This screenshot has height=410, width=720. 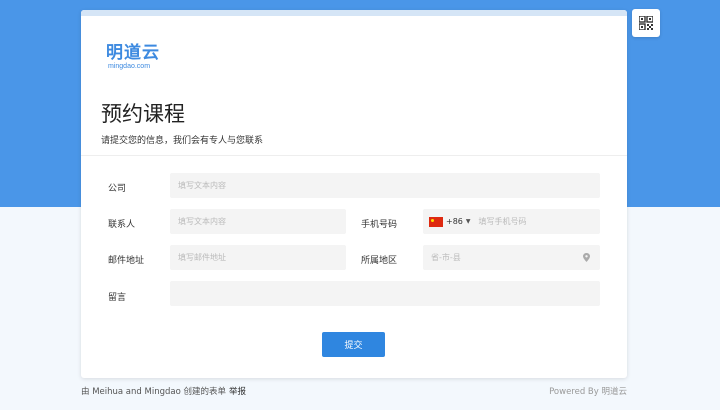 What do you see at coordinates (202, 185) in the screenshot?
I see `company-placeholder: 填写文本内容` at bounding box center [202, 185].